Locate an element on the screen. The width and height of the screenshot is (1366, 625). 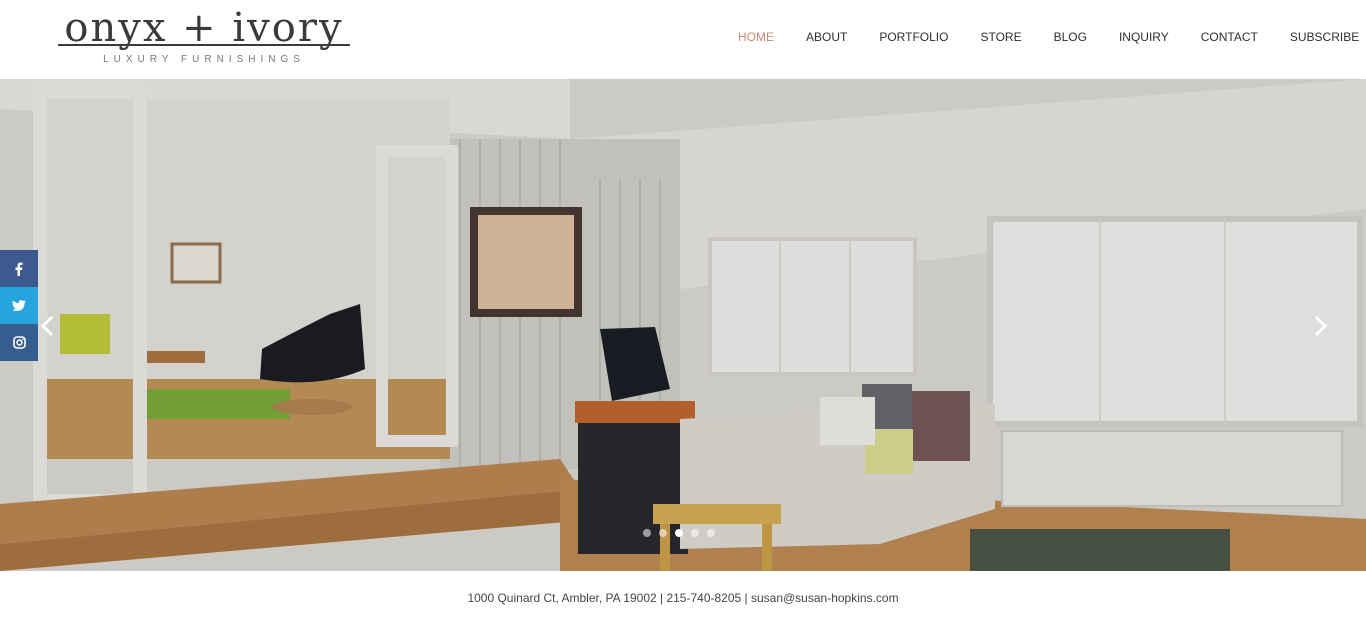
chevron-right-icon is located at coordinates (1321, 326).